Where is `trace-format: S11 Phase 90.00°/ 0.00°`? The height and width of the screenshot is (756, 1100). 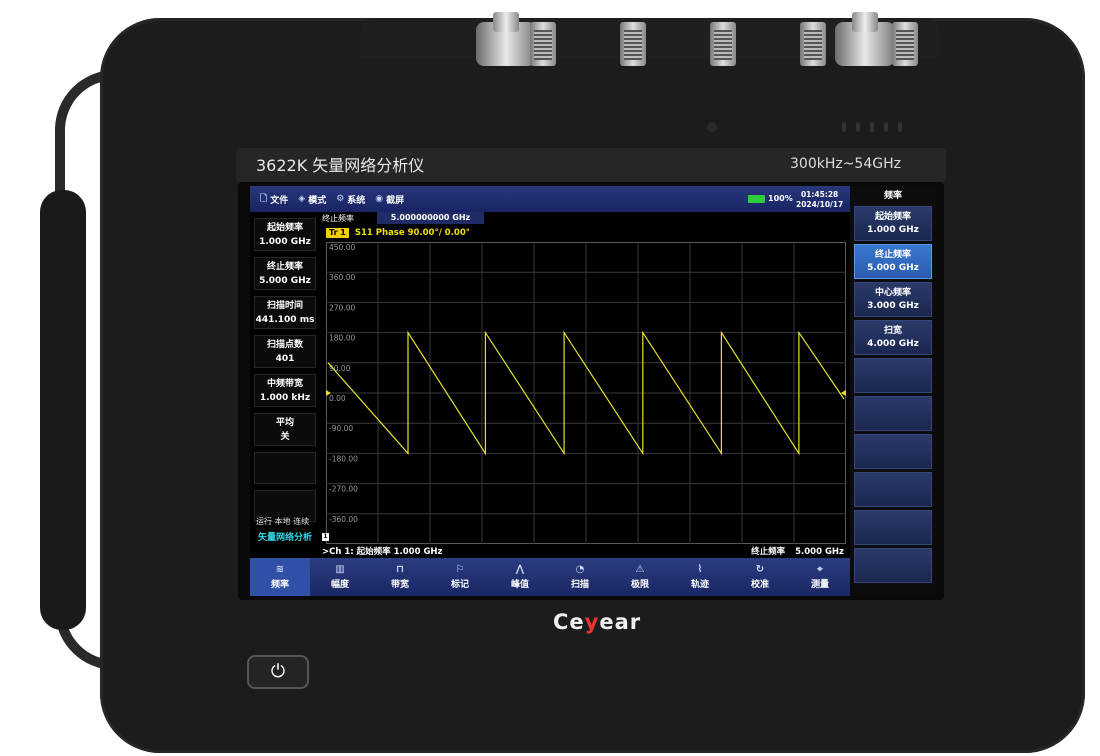 trace-format: S11 Phase 90.00°/ 0.00° is located at coordinates (412, 233).